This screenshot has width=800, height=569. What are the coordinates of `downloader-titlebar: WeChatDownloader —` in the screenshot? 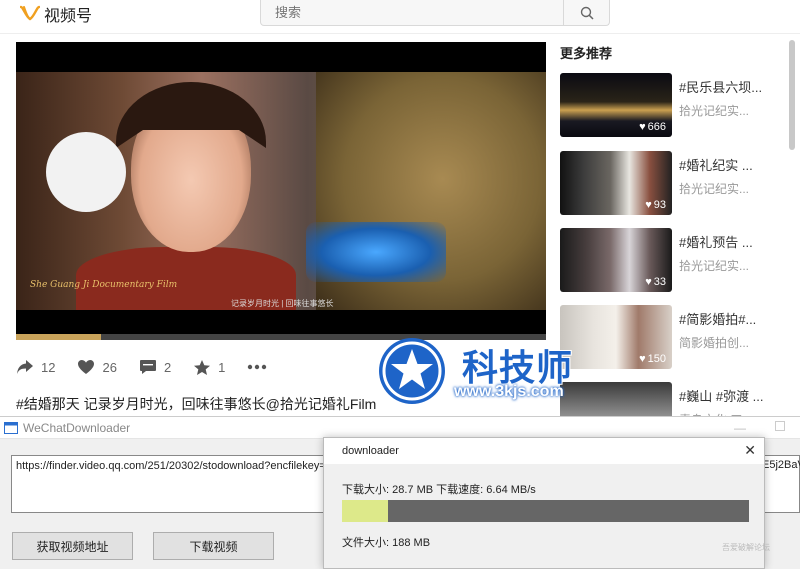 It's located at (400, 428).